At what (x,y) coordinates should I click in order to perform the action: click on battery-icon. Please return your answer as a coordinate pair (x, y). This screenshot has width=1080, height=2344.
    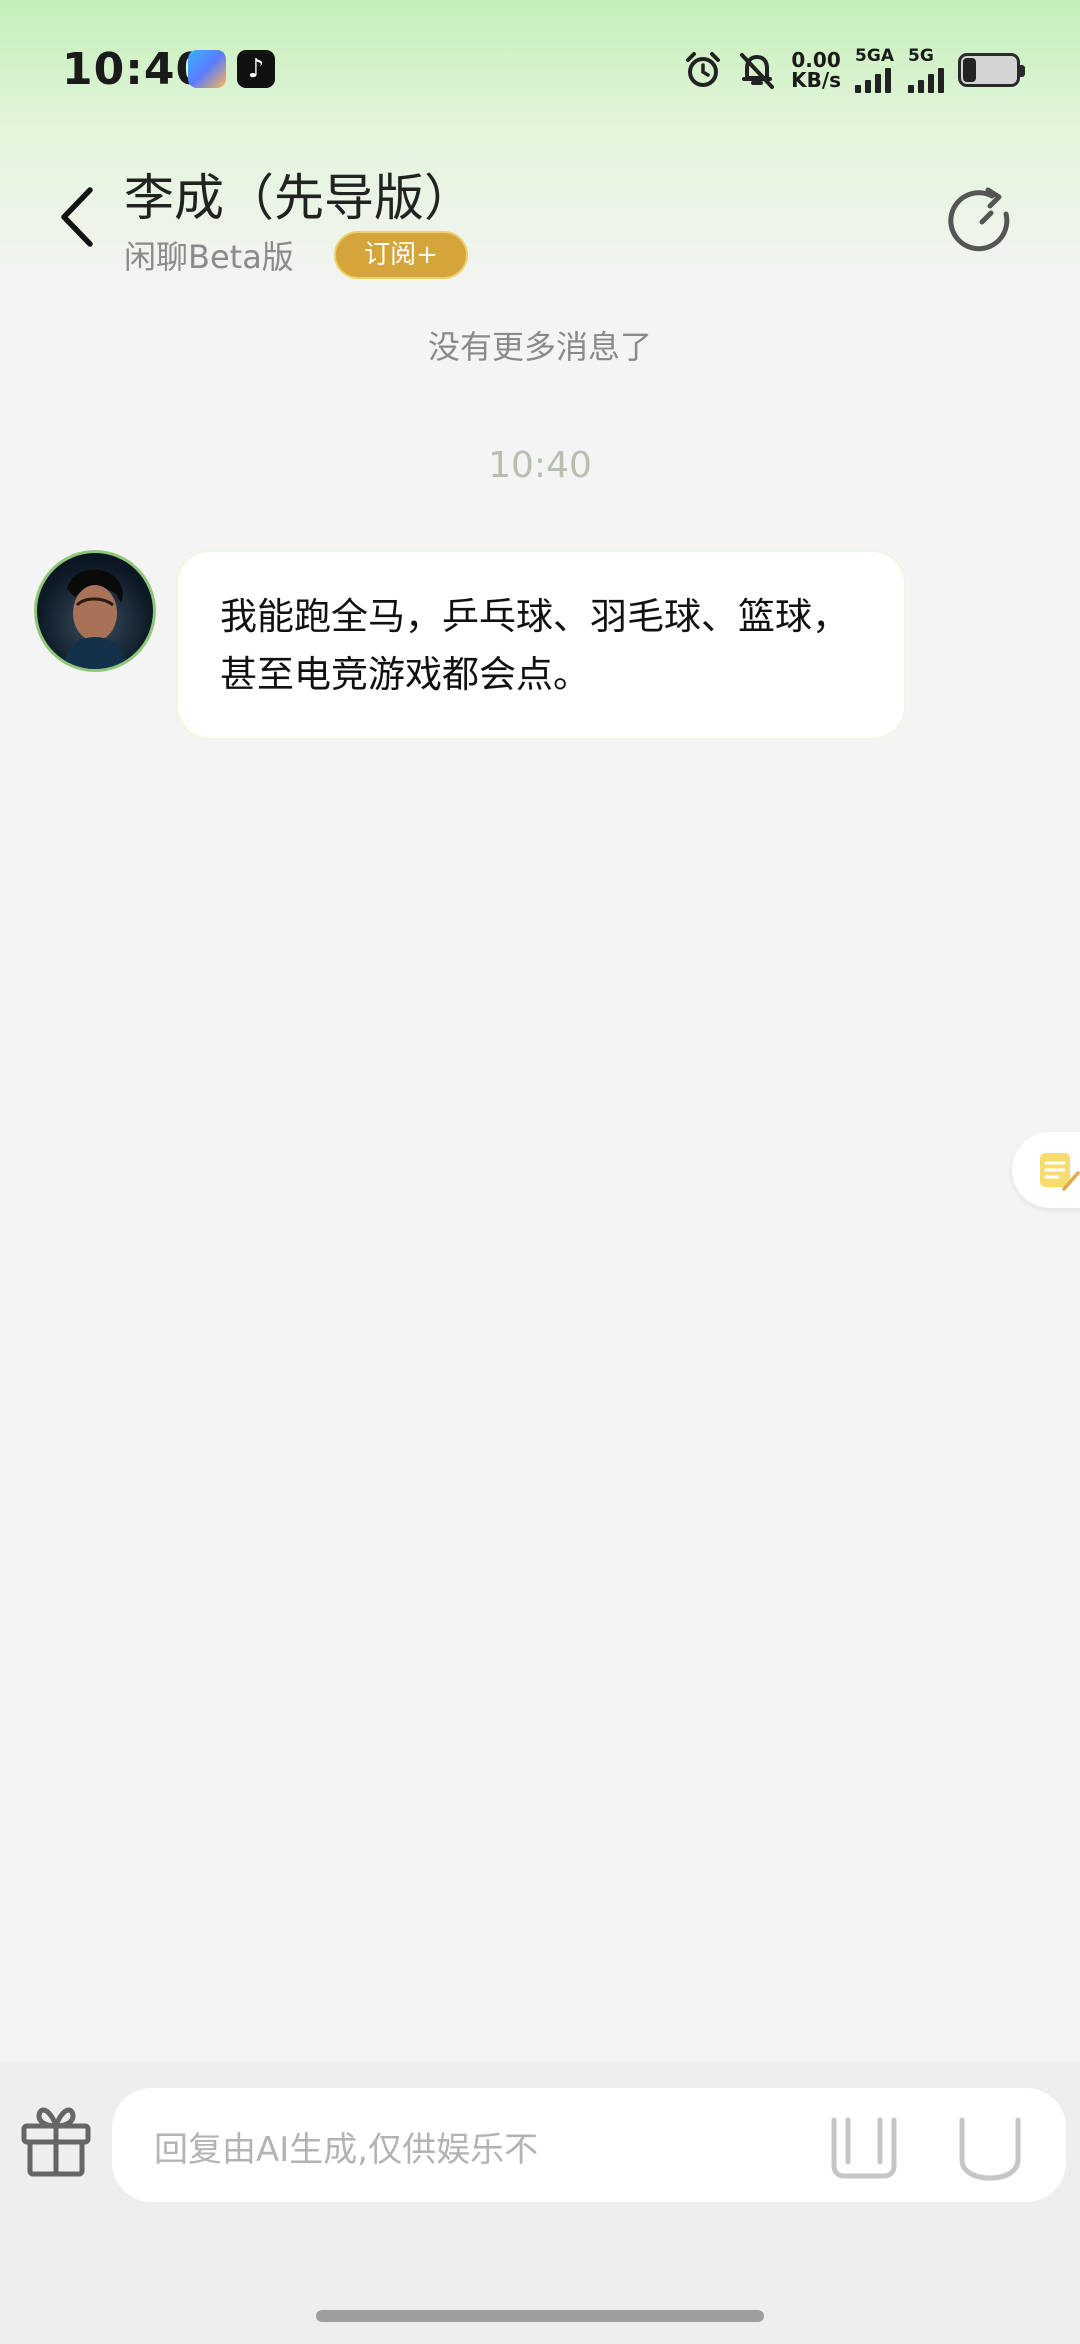
    Looking at the image, I should click on (991, 70).